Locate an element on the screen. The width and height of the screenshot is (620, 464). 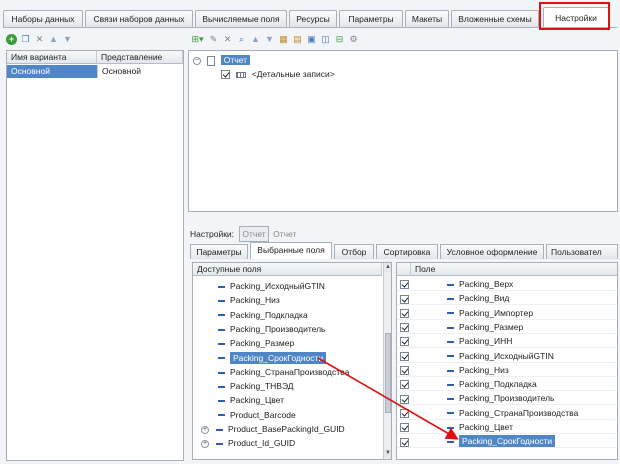
add-grouping-icon: ⊞▾ is located at coordinates (197, 39).